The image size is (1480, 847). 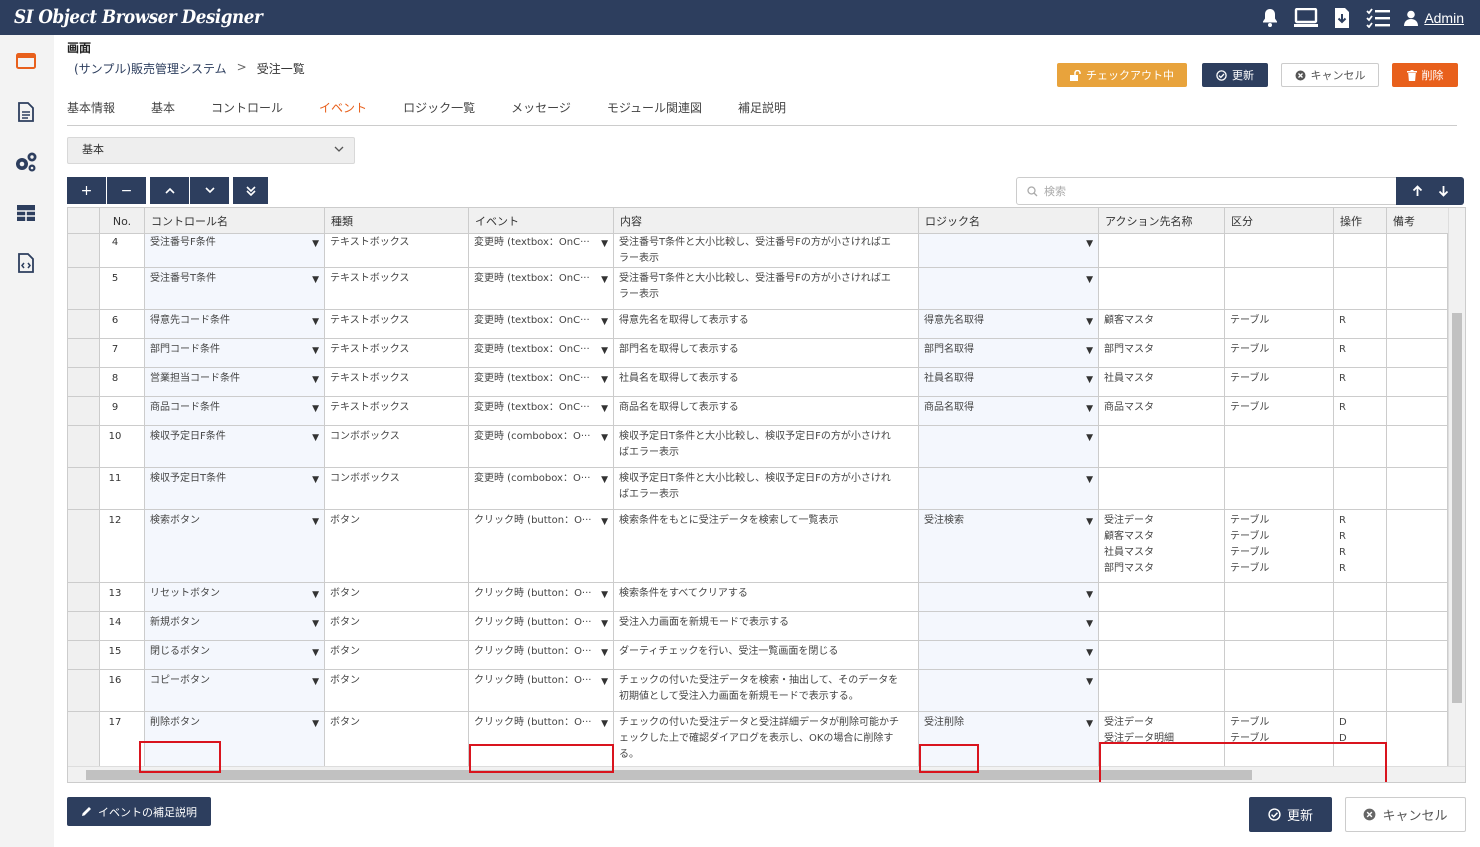 I want to click on tab-module-diagram: モジュール関連図, so click(x=672, y=112).